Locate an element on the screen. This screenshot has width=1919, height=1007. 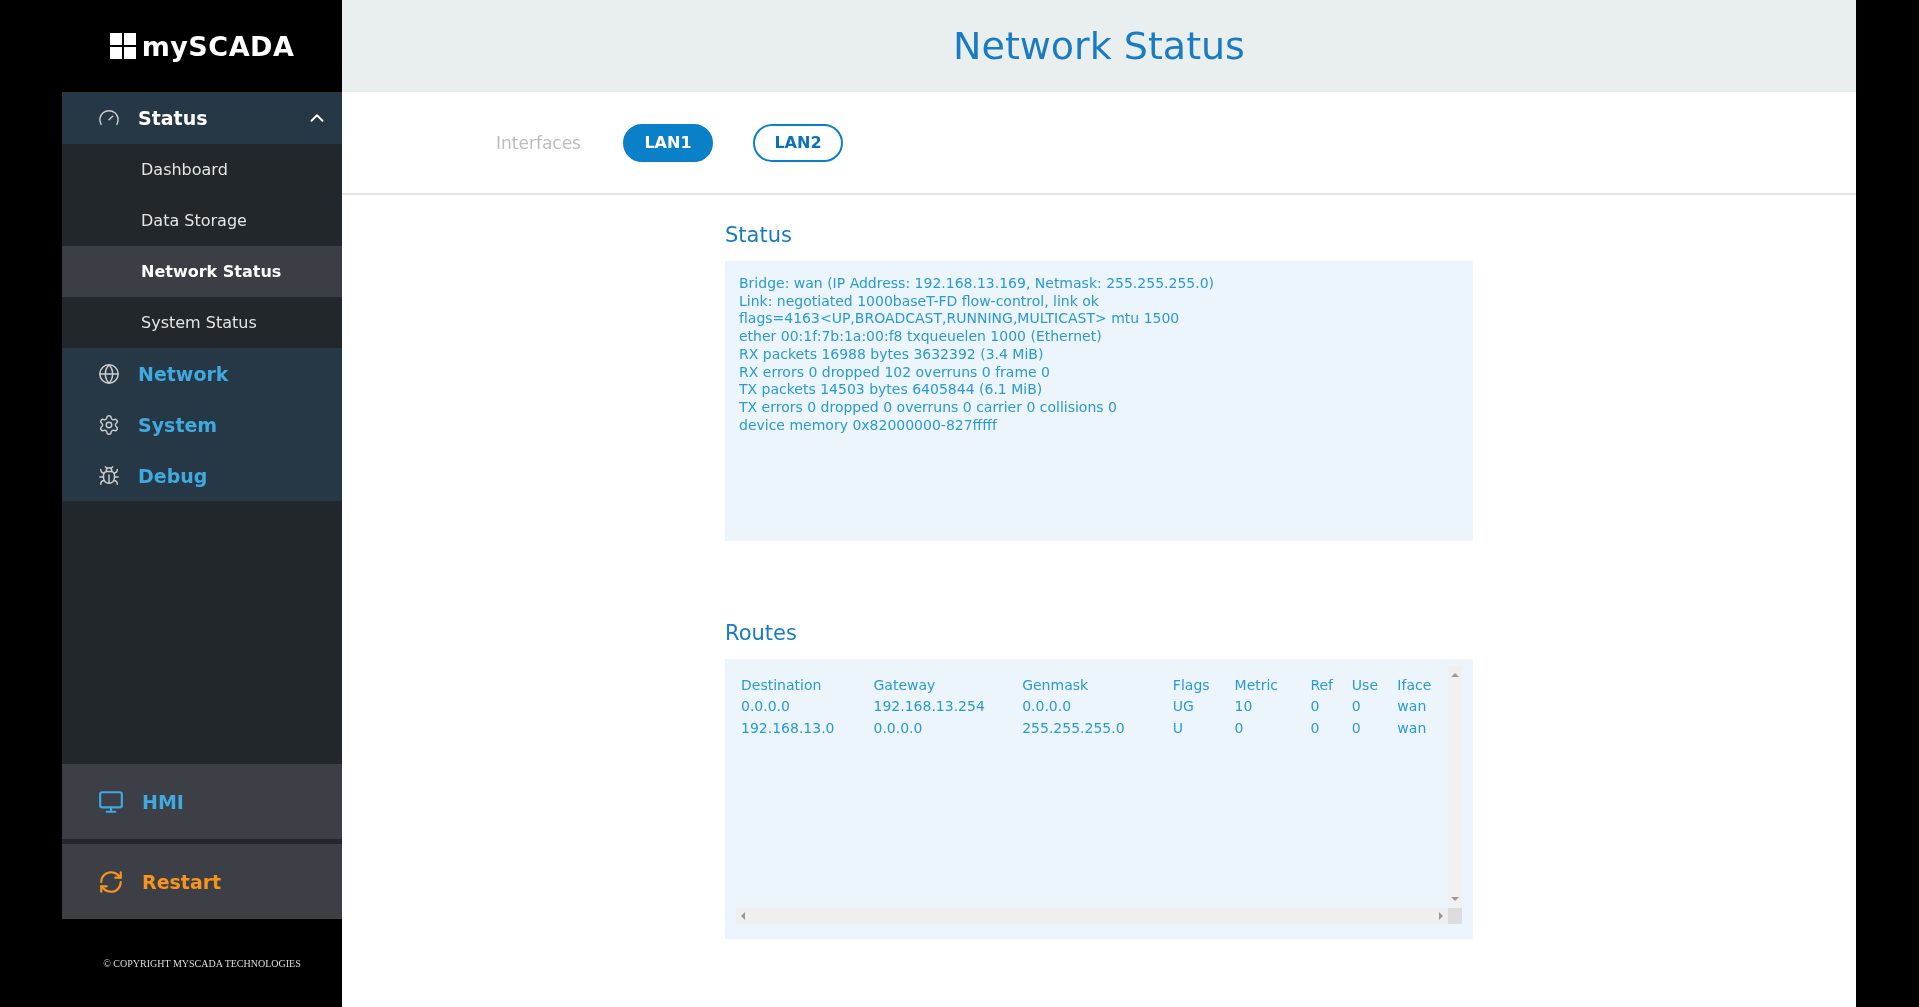
table-cell-text: 0 is located at coordinates (1239, 728).